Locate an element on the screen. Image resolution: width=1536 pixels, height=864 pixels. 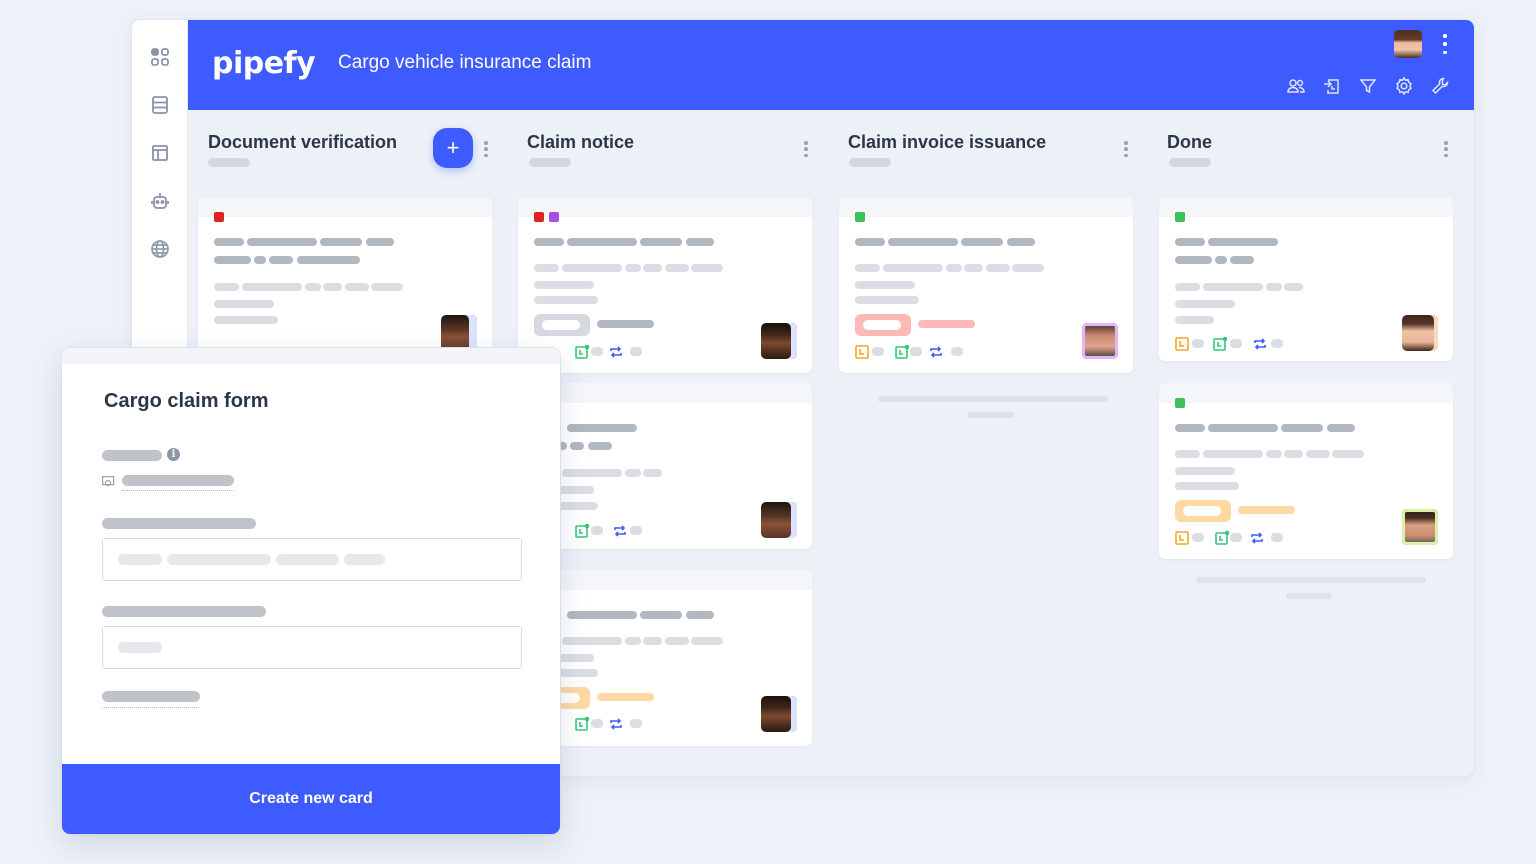
apps-grid-icon is located at coordinates (160, 57).